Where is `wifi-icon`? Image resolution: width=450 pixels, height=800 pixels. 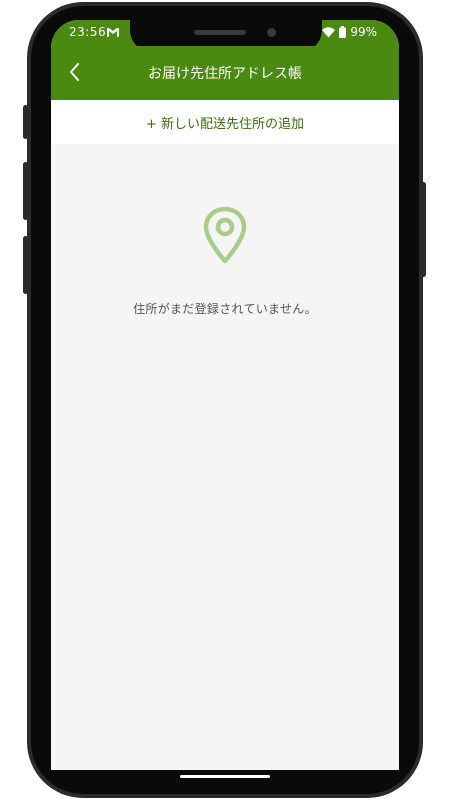 wifi-icon is located at coordinates (329, 31).